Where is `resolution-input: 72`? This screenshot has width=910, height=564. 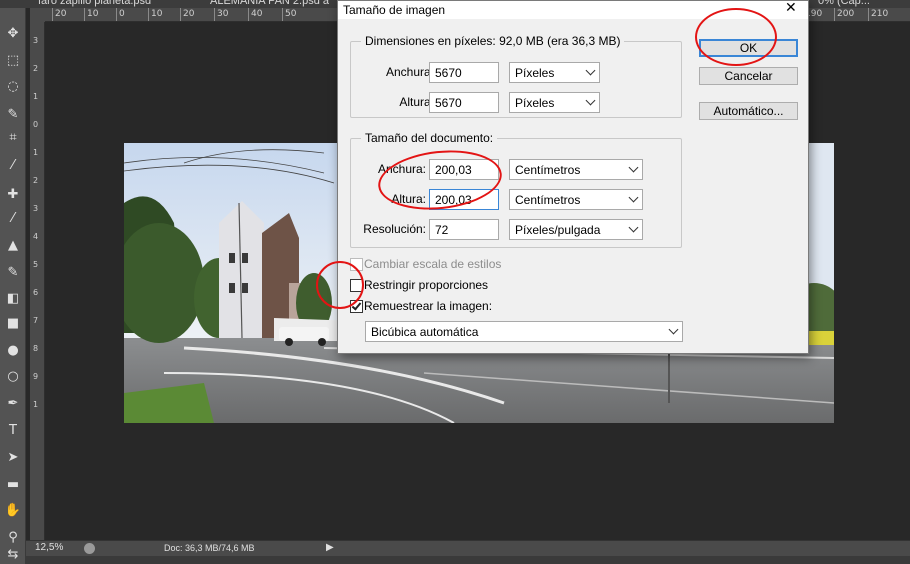
resolution-input: 72 is located at coordinates (464, 229).